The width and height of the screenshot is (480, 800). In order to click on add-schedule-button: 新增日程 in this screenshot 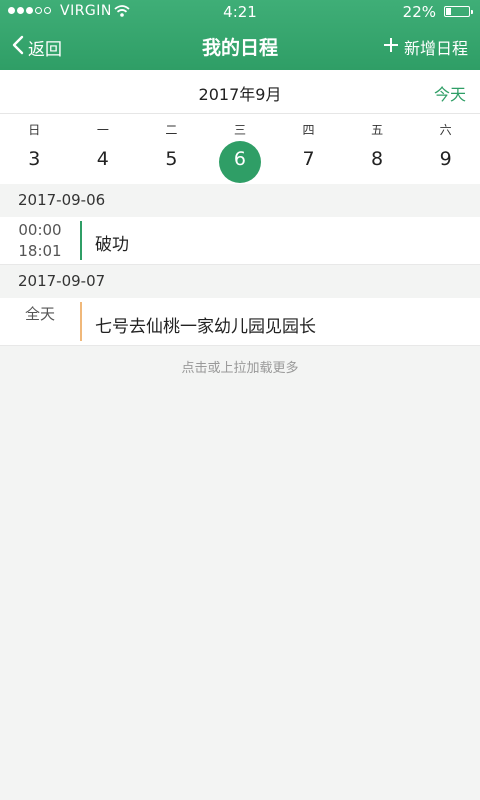, I will do `click(425, 47)`.